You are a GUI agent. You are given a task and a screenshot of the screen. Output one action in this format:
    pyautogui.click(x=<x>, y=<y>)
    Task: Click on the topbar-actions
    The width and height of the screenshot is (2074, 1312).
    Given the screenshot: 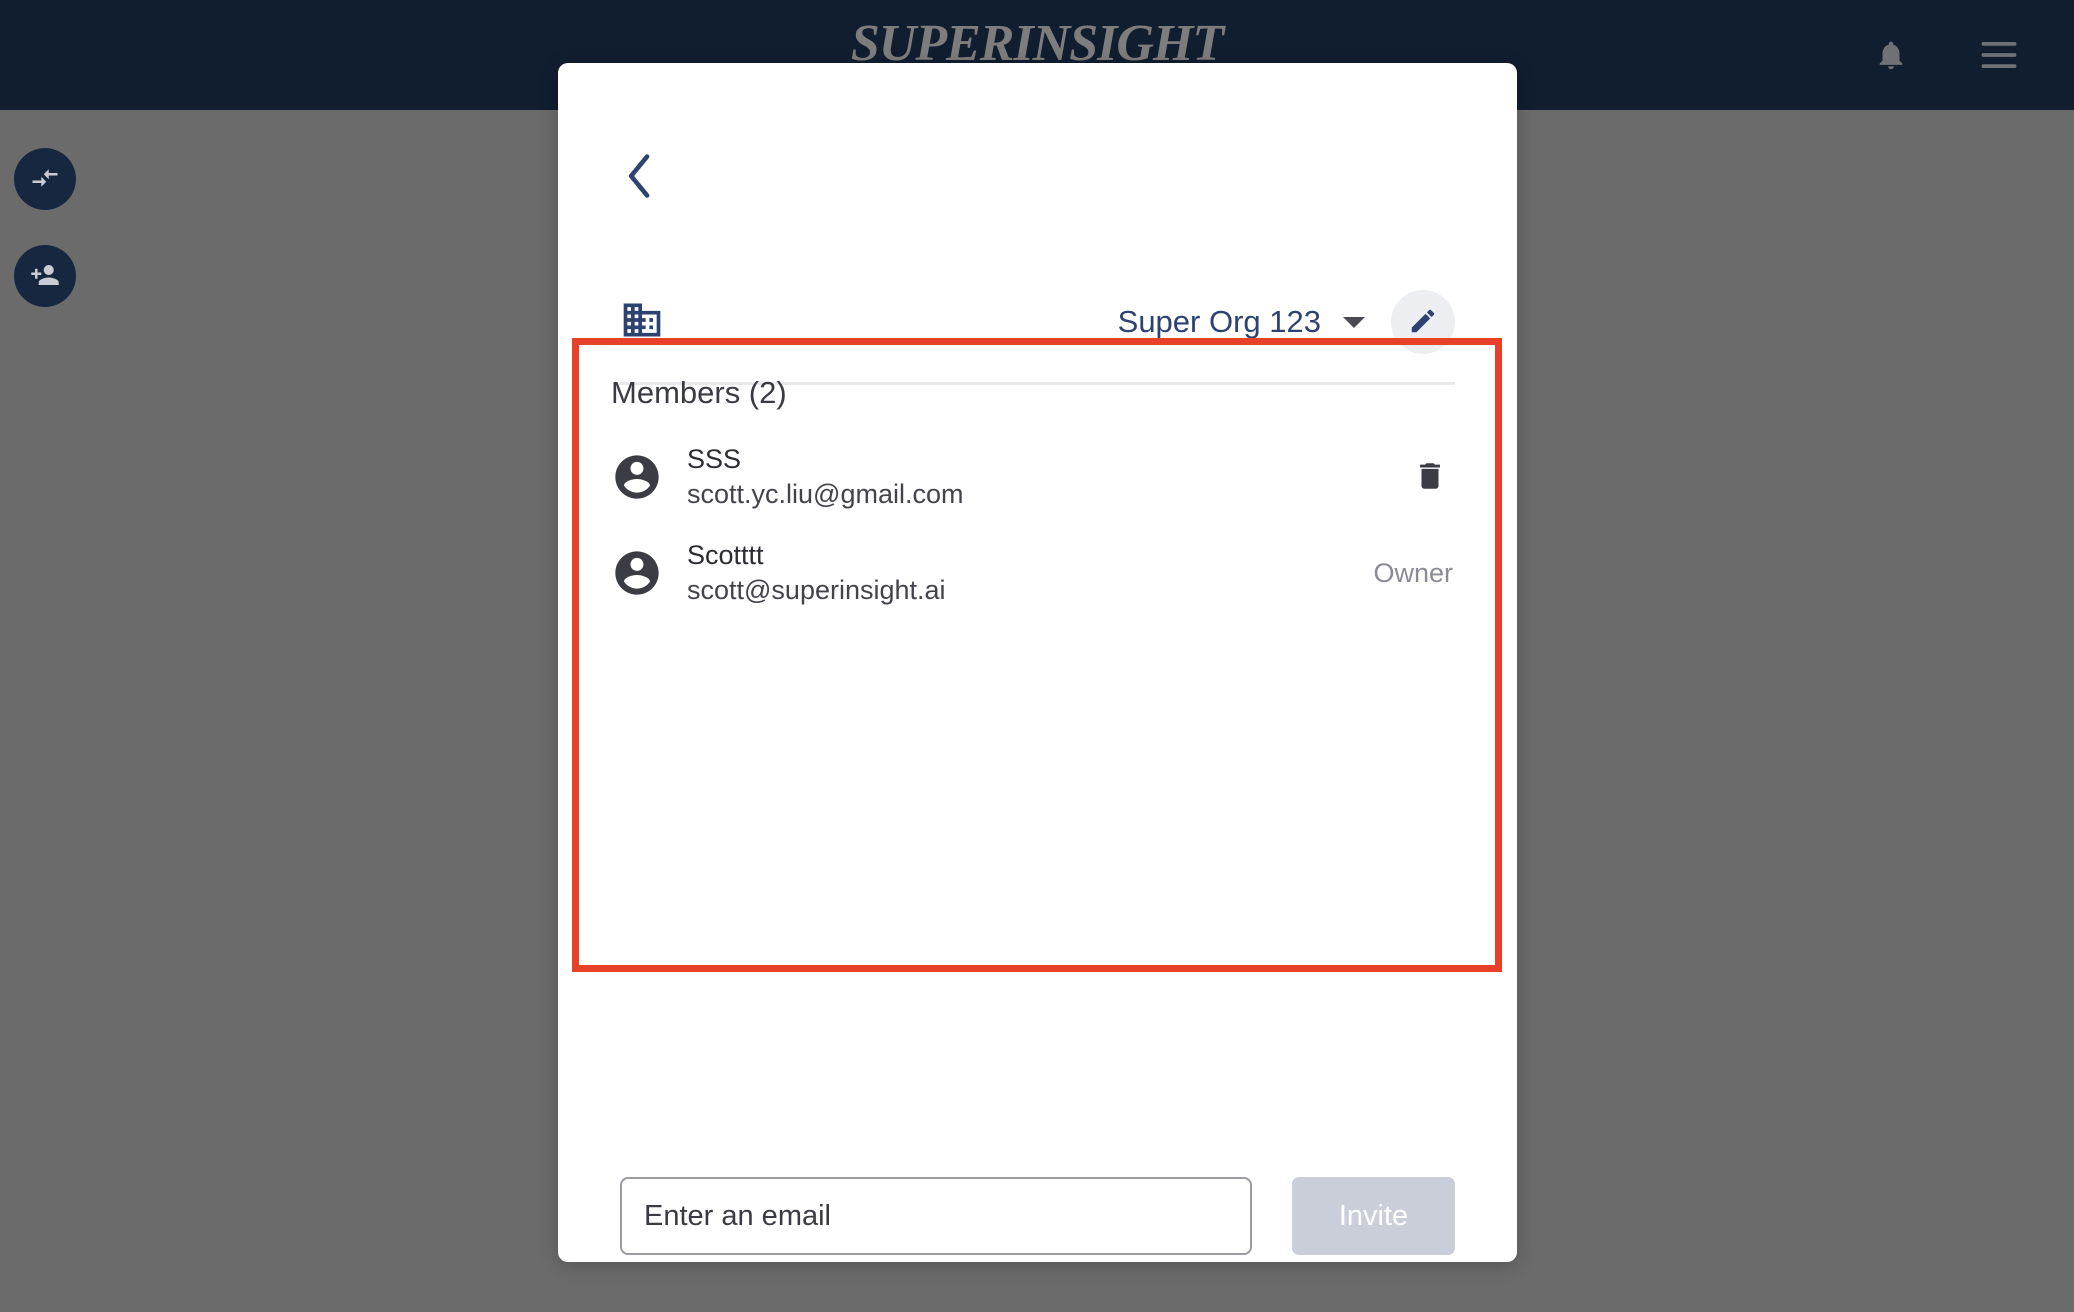 What is the action you would take?
    pyautogui.click(x=1945, y=55)
    